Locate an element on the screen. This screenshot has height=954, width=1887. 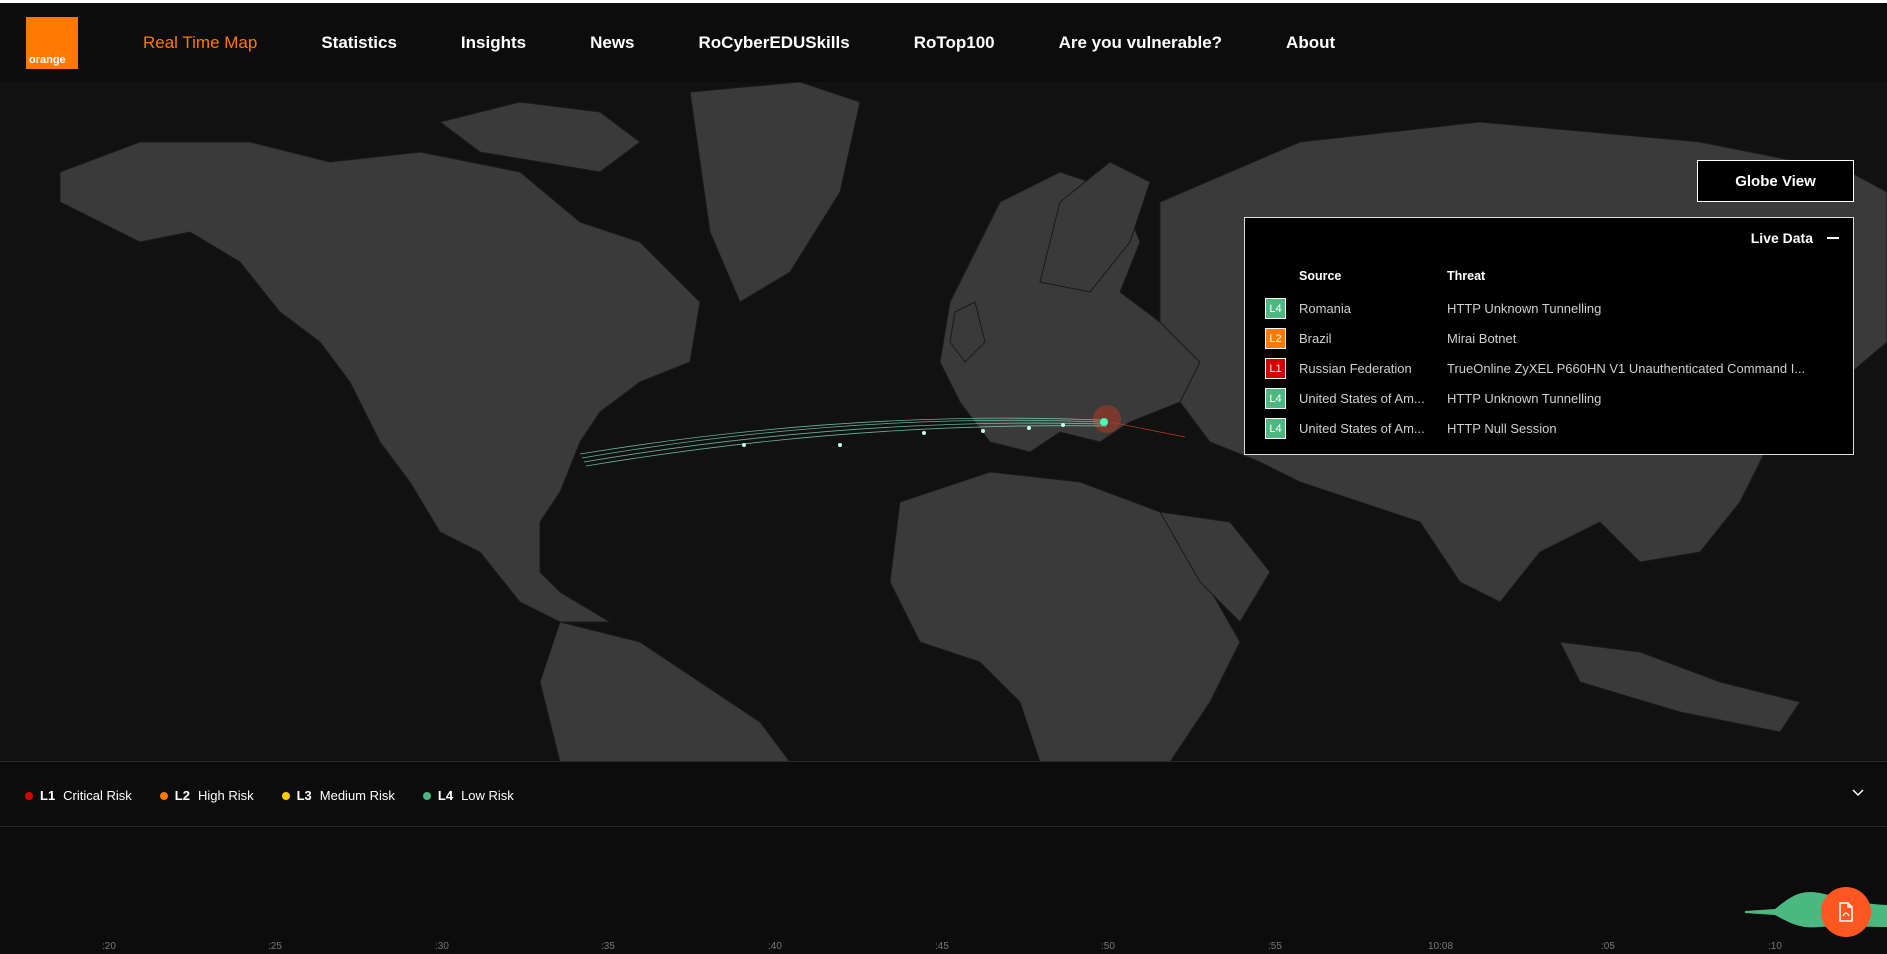
timeline-graph is located at coordinates (1816, 909).